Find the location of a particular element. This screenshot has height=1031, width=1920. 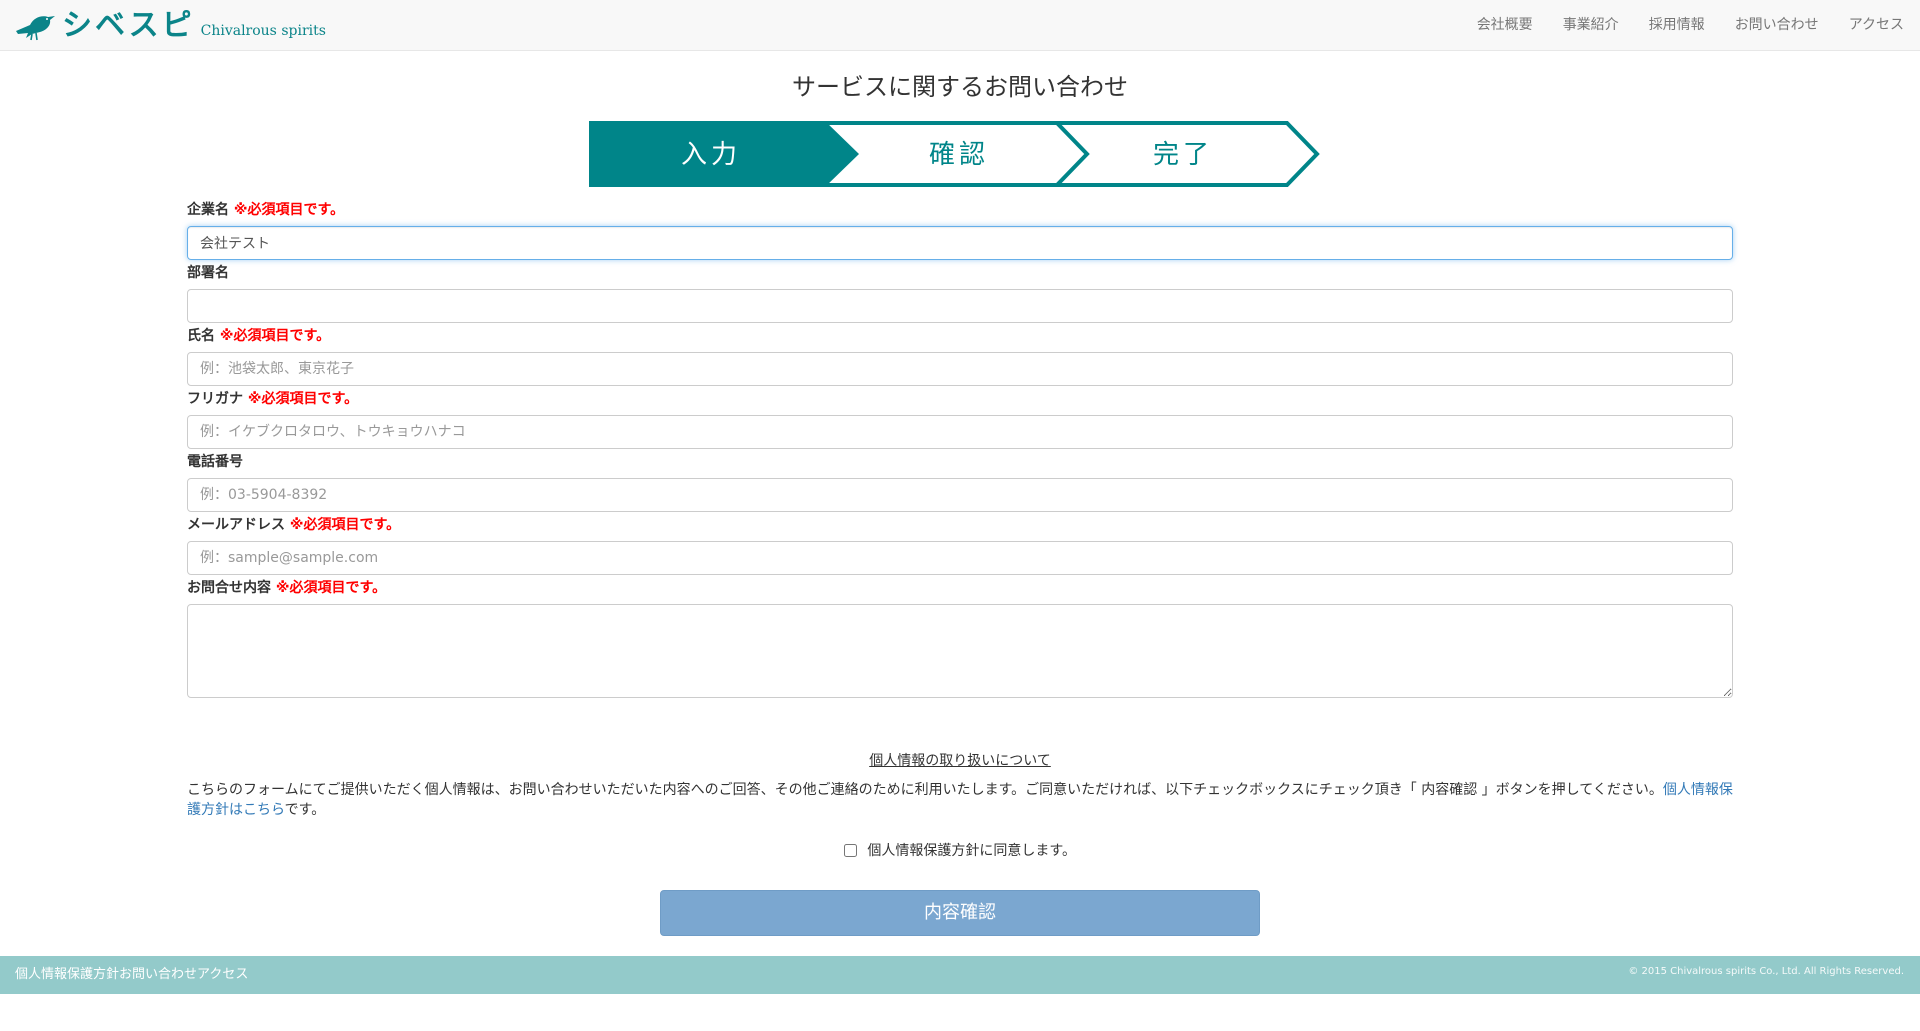

step-1-label: 入力 is located at coordinates (711, 155).